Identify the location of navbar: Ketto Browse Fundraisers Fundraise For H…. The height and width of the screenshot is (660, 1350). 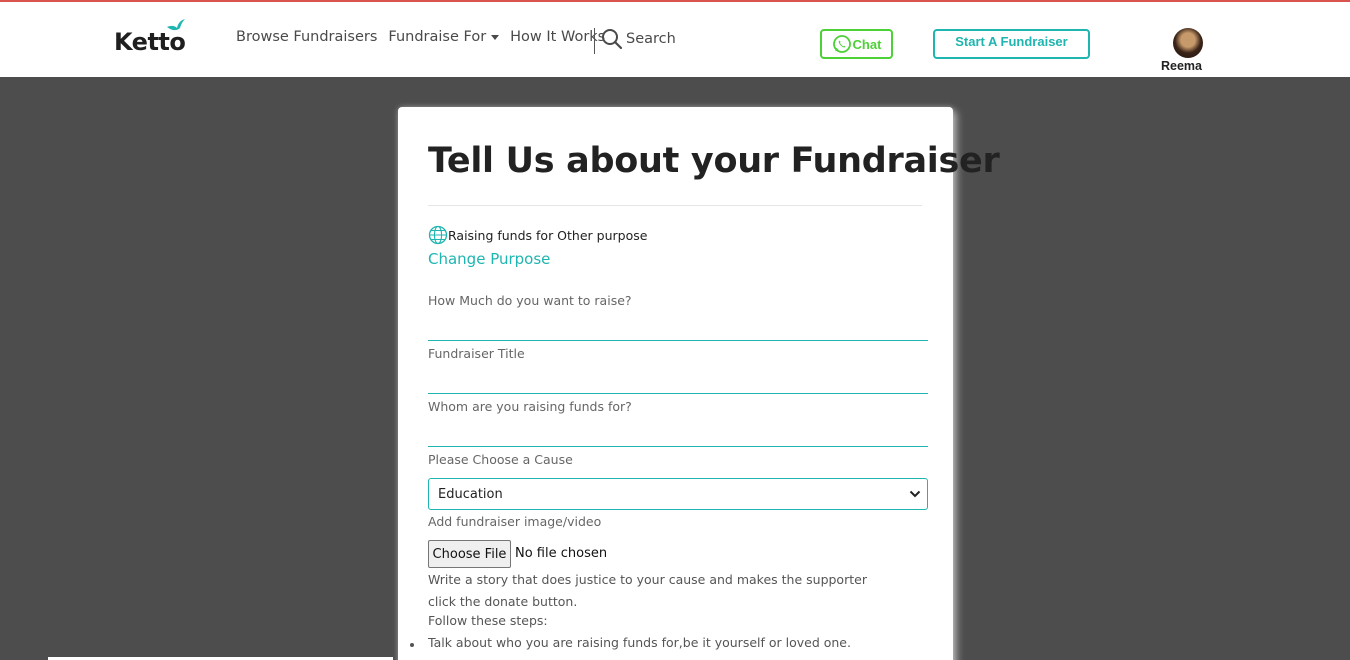
(675, 39).